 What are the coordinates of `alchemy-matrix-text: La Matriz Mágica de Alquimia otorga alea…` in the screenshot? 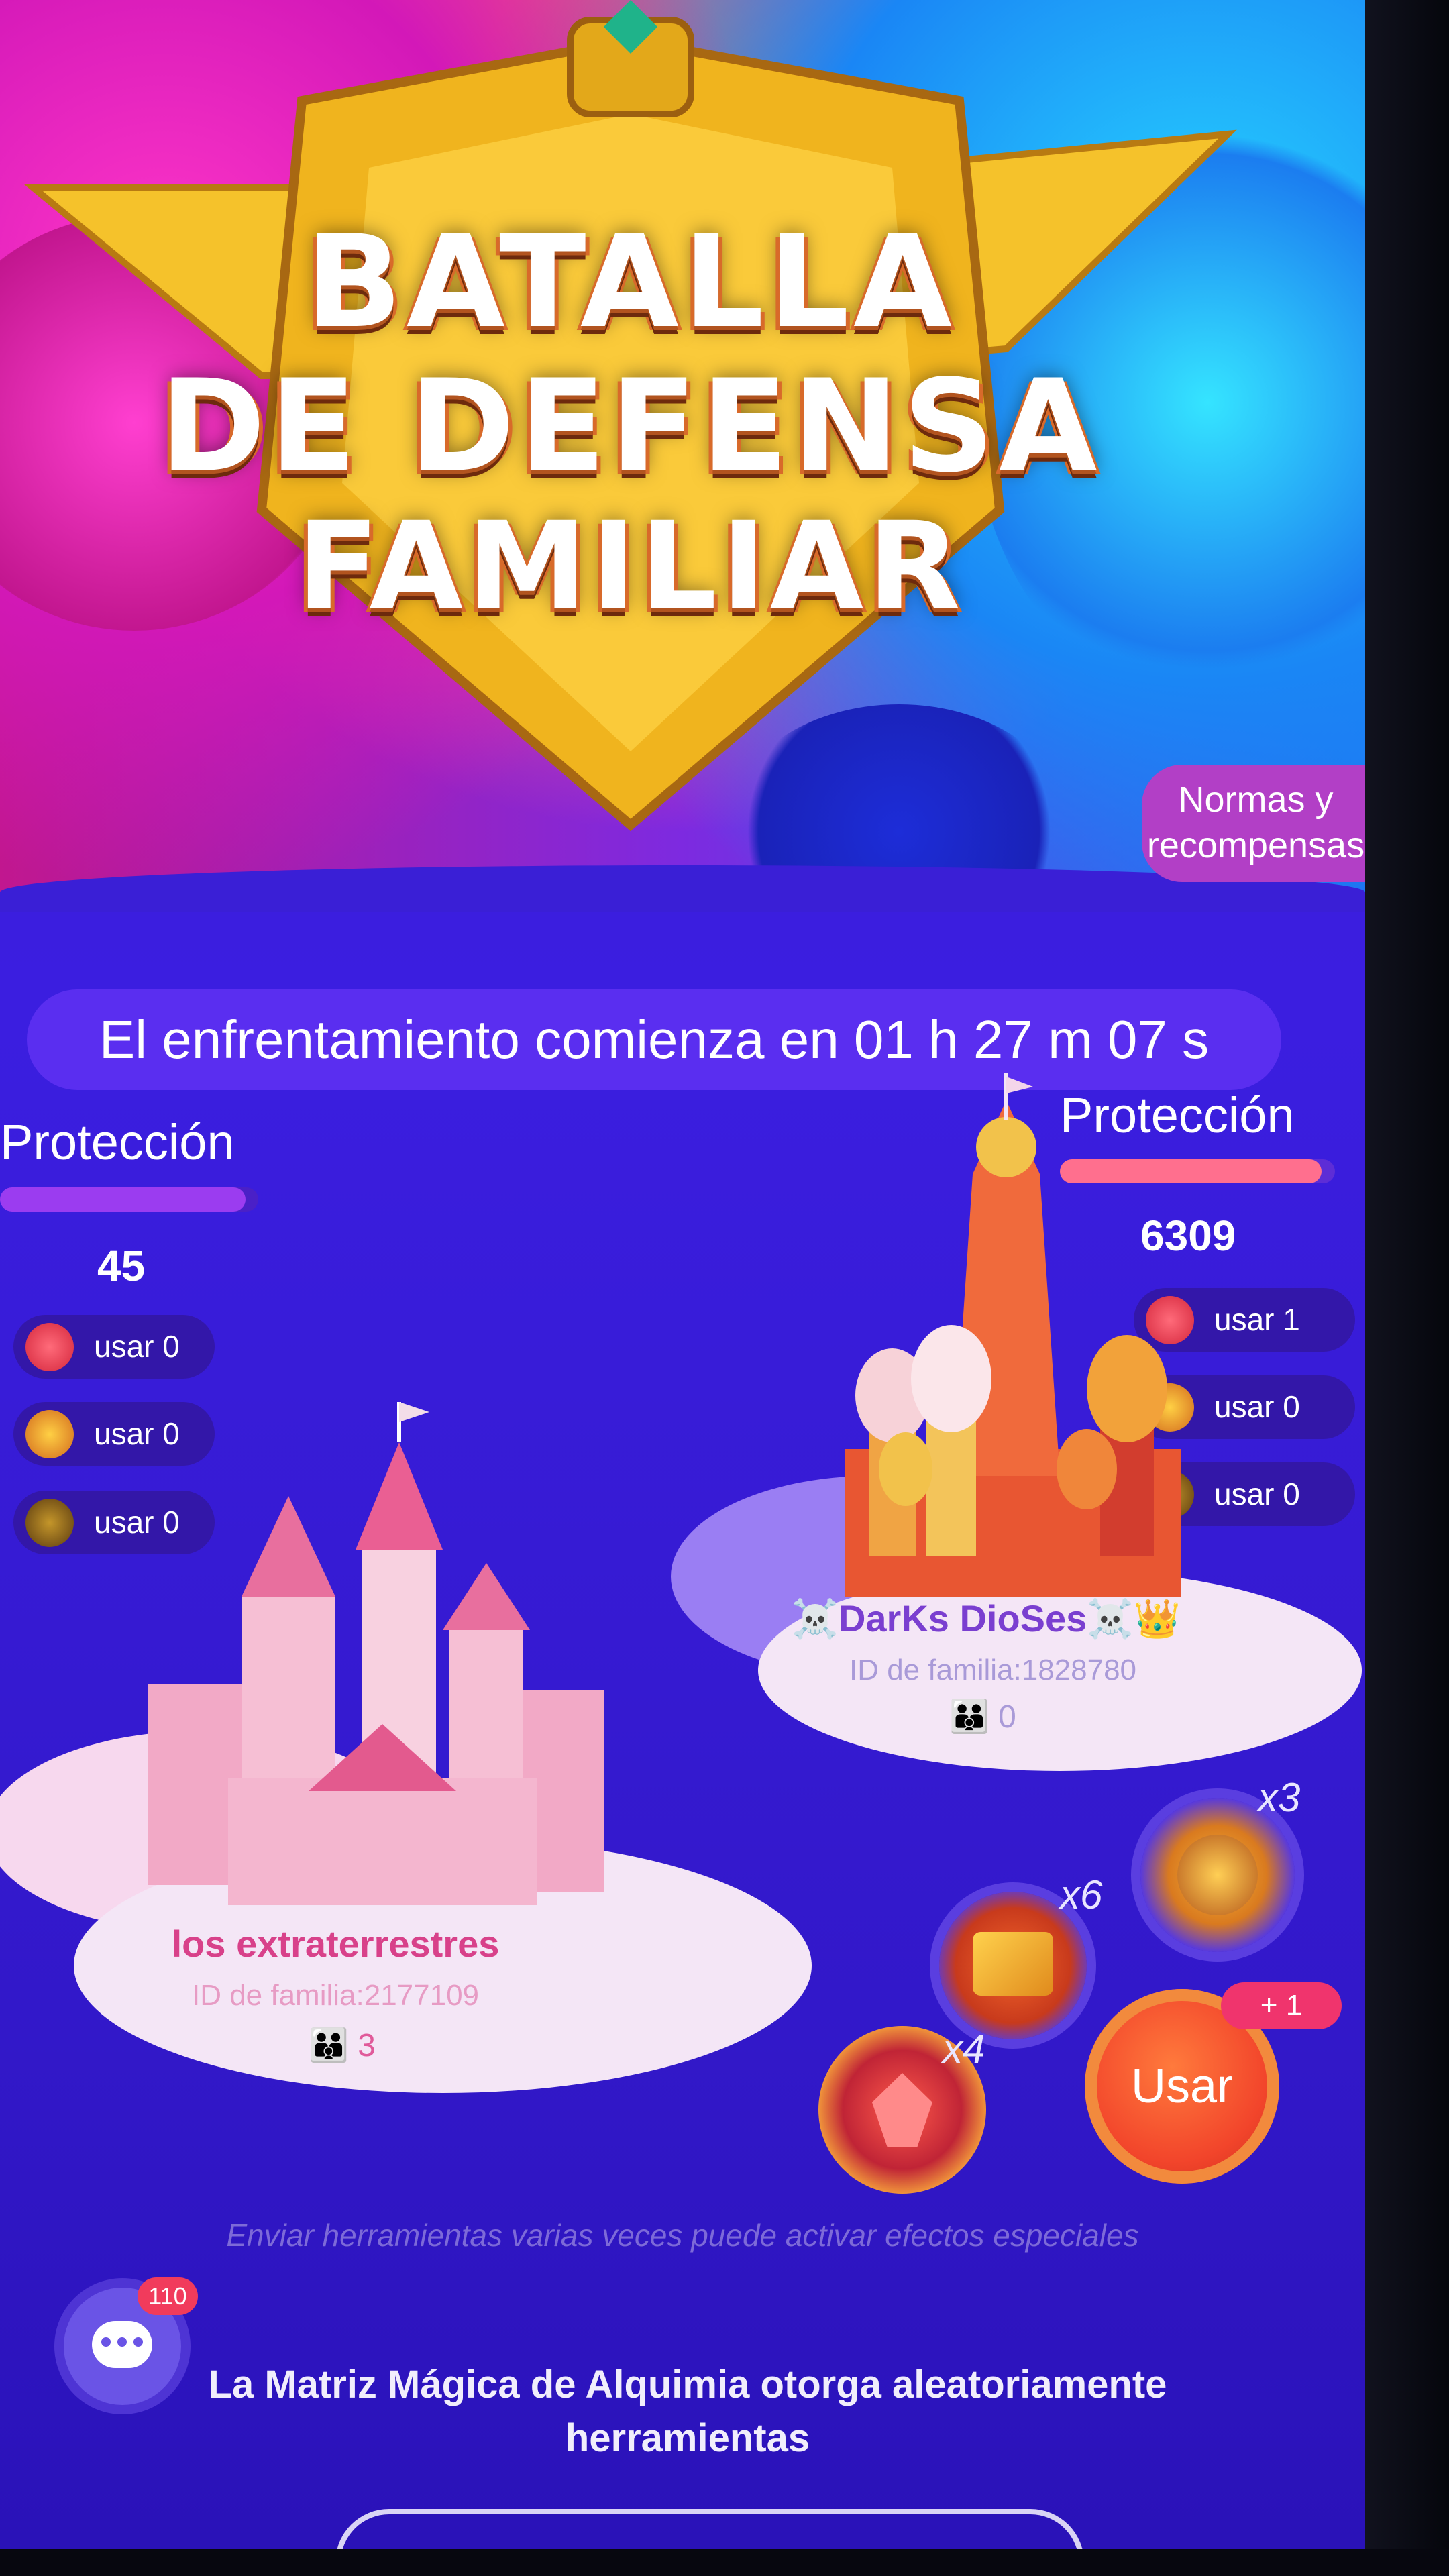 It's located at (687, 2411).